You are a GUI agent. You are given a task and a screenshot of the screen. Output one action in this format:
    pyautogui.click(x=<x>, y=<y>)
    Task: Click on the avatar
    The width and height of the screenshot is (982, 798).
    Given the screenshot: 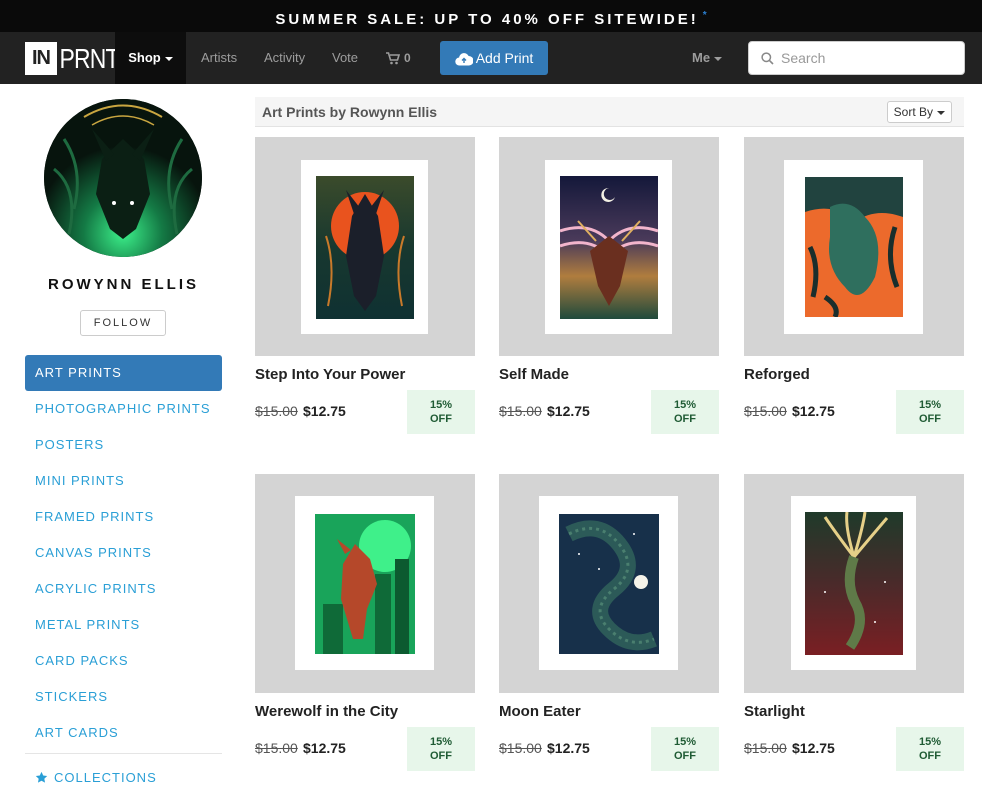 What is the action you would take?
    pyautogui.click(x=123, y=178)
    